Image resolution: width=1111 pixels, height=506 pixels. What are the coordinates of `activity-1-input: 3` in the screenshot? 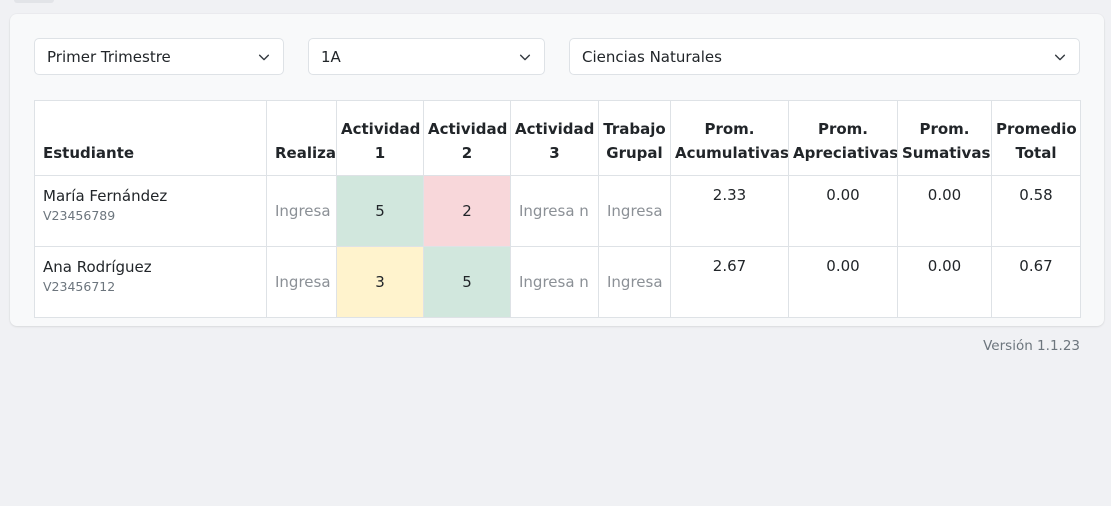 It's located at (380, 282).